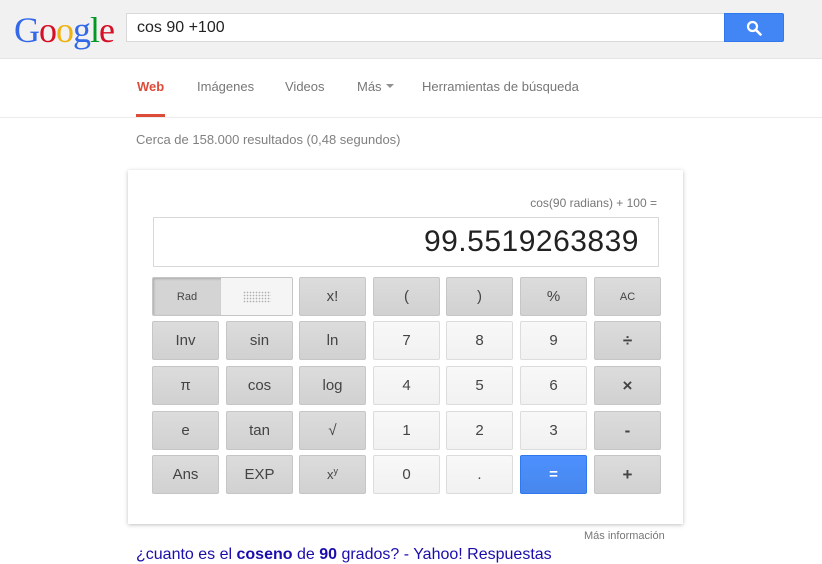  What do you see at coordinates (259, 430) in the screenshot?
I see `tan-button: tan` at bounding box center [259, 430].